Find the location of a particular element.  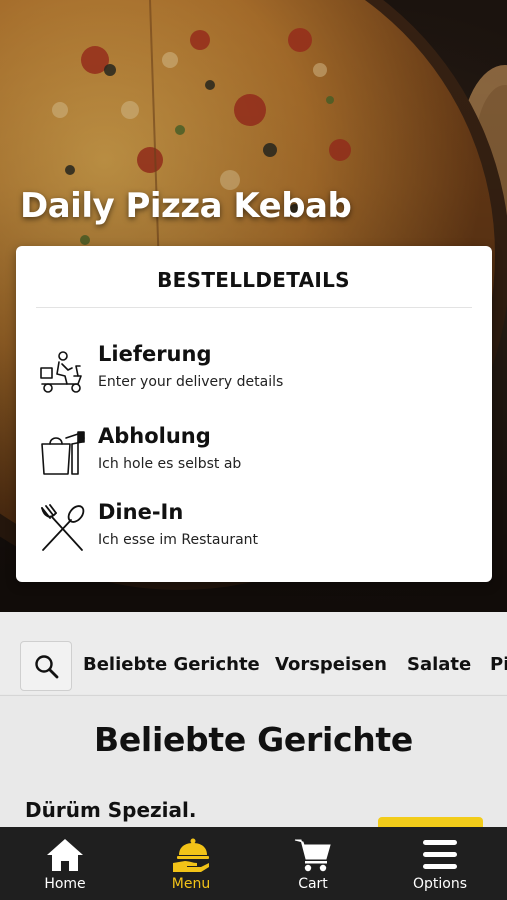

category-tab-pizza: Pi is located at coordinates (498, 664).